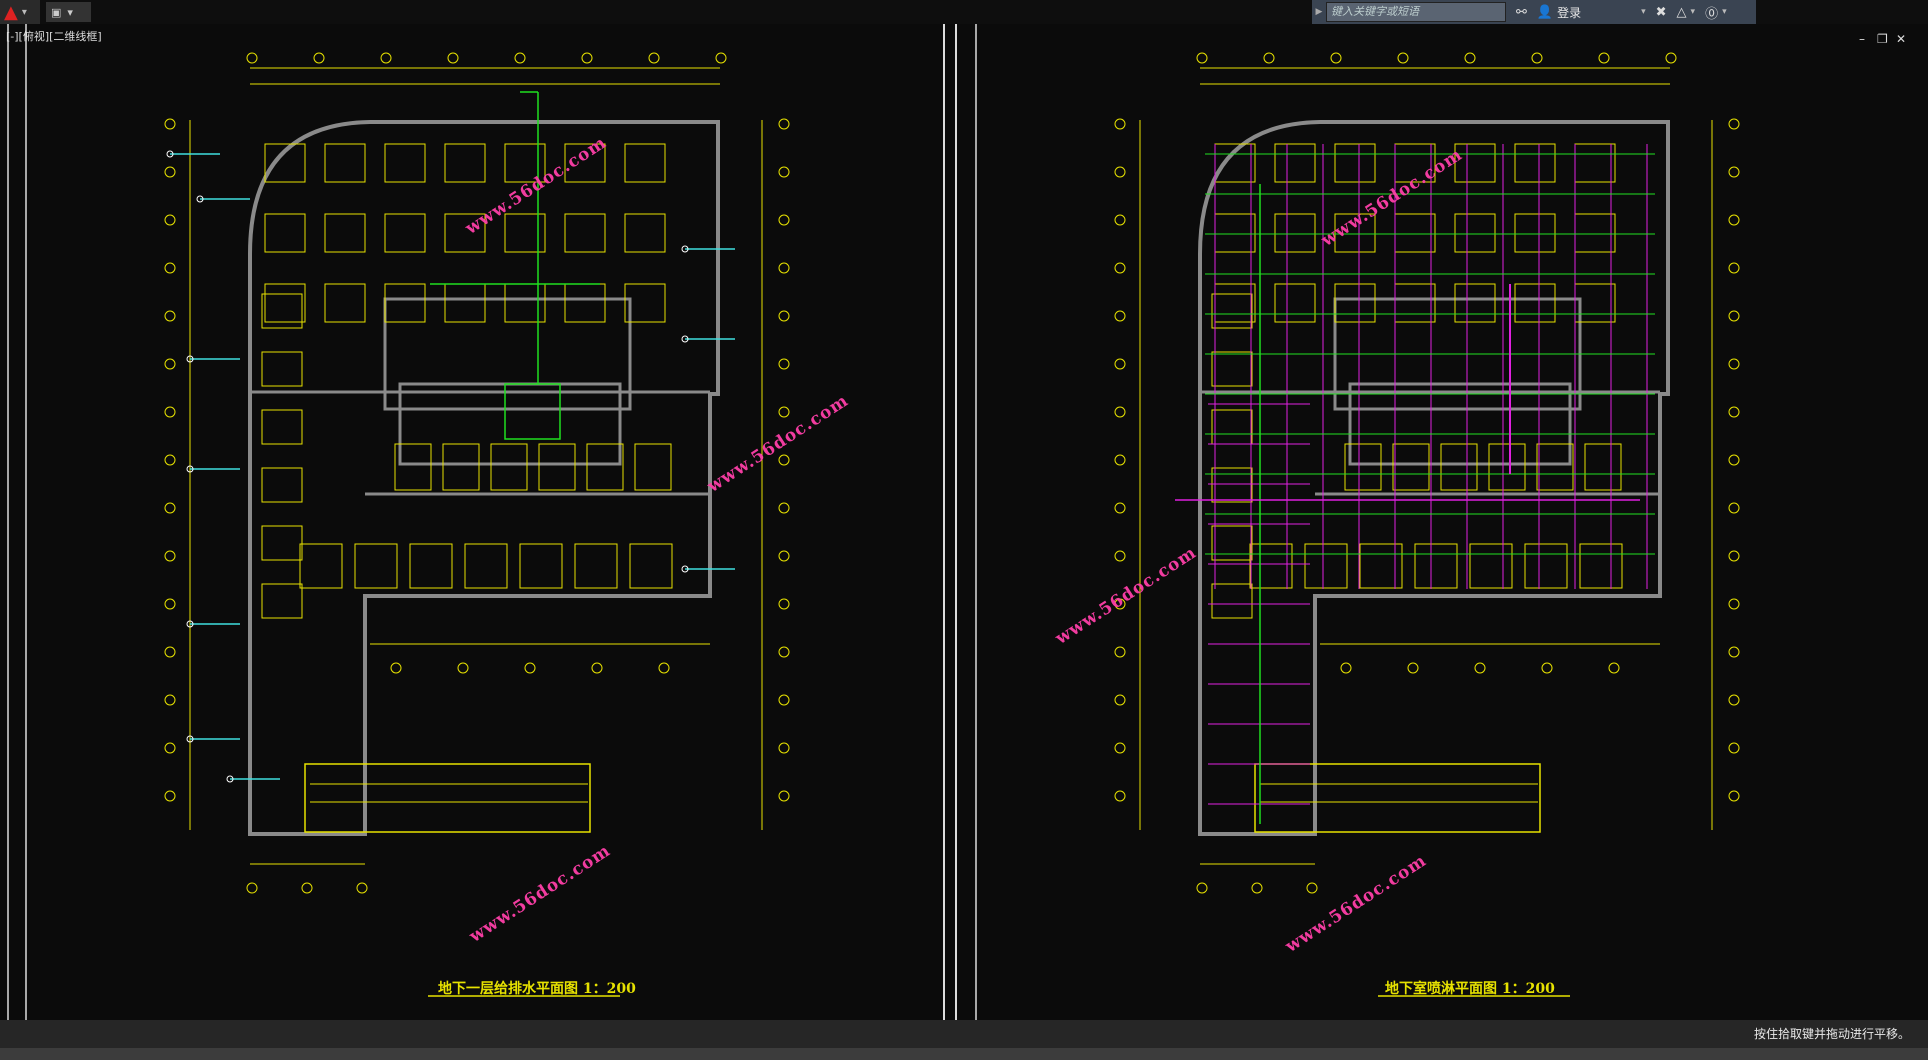  Describe the element at coordinates (964, 1054) in the screenshot. I see `bottom-strip` at that location.